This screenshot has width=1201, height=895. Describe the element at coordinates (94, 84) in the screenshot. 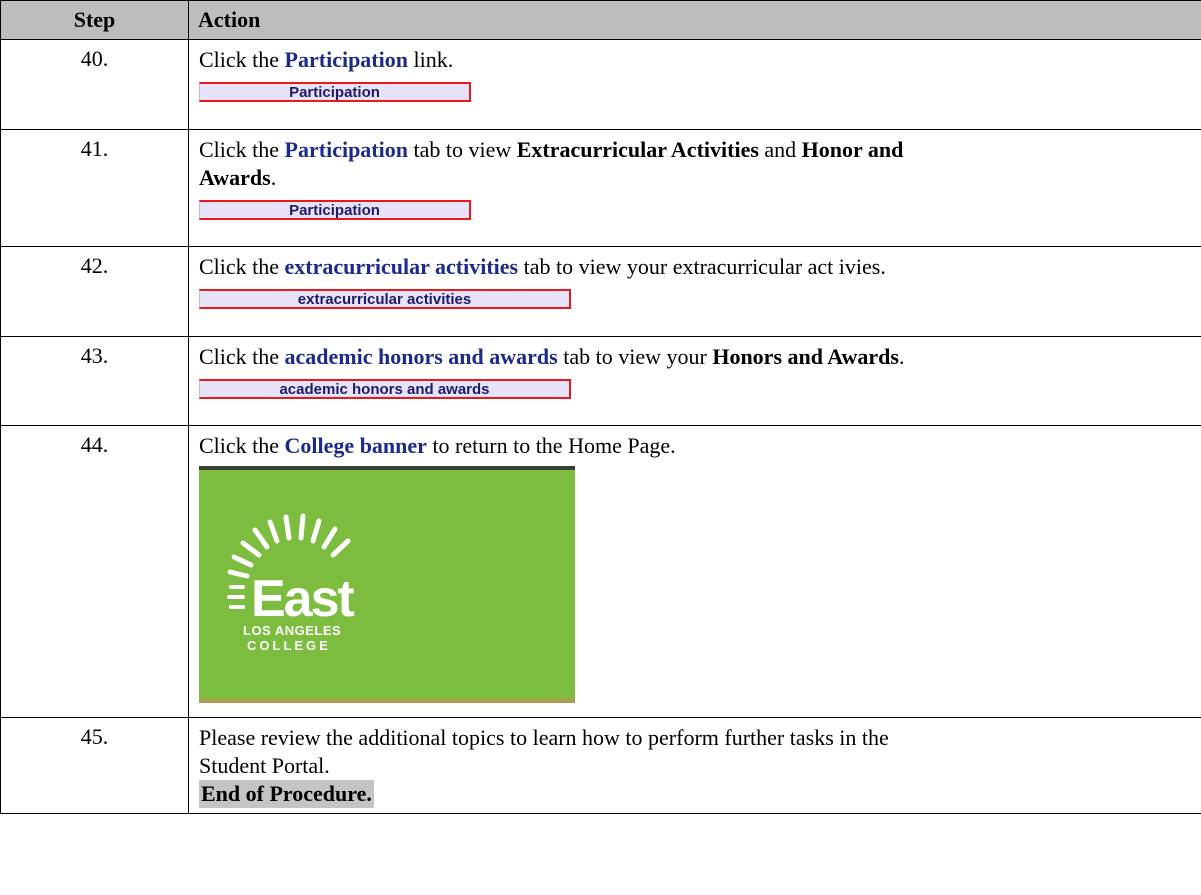

I see `step-number: 40.` at that location.